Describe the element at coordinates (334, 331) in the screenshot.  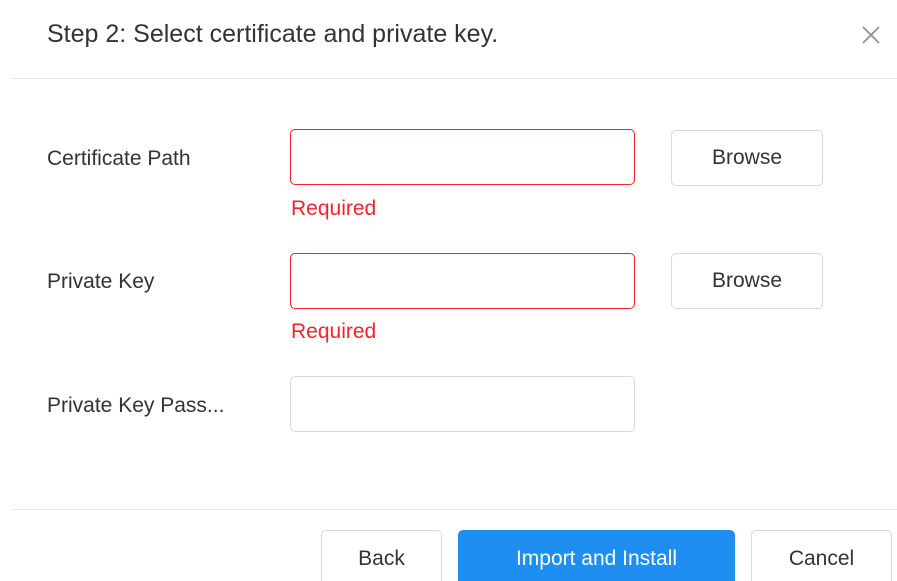
I see `private-key-error: Required` at that location.